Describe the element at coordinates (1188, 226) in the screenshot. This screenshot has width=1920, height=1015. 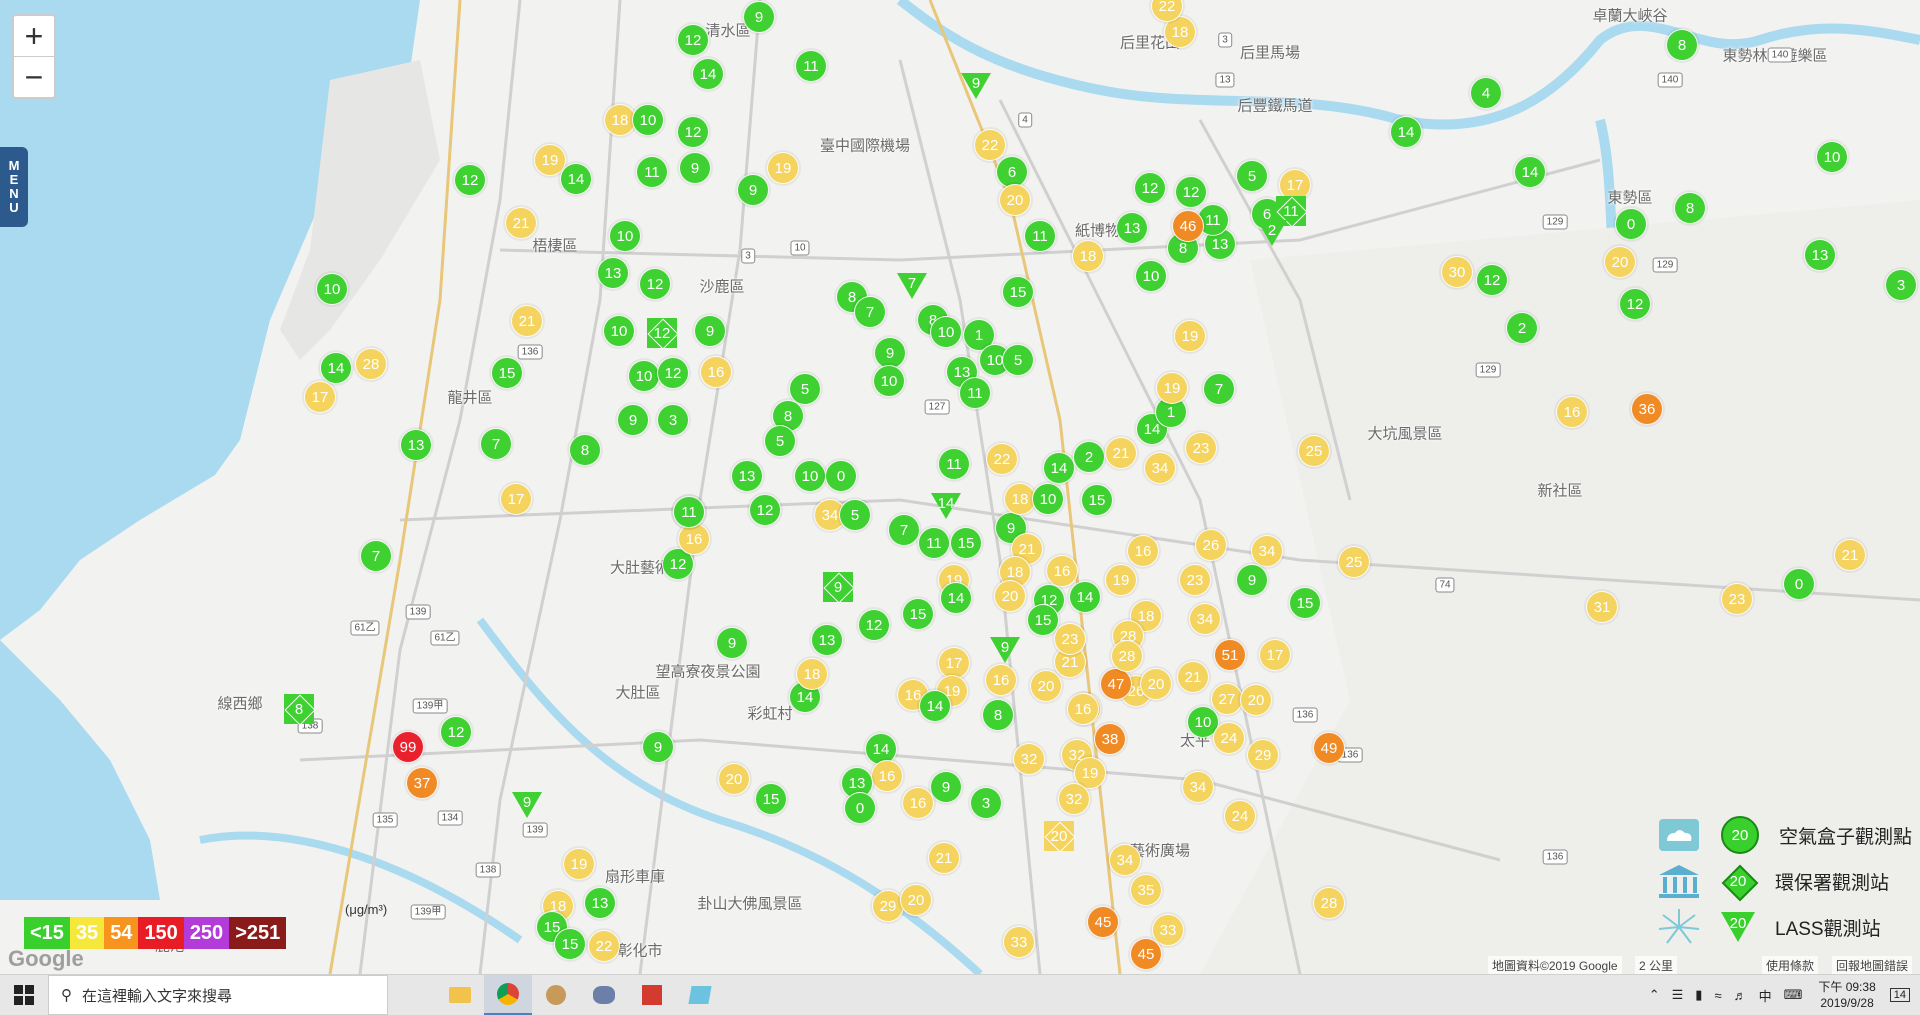
I see `airbox-station-marker: 46` at that location.